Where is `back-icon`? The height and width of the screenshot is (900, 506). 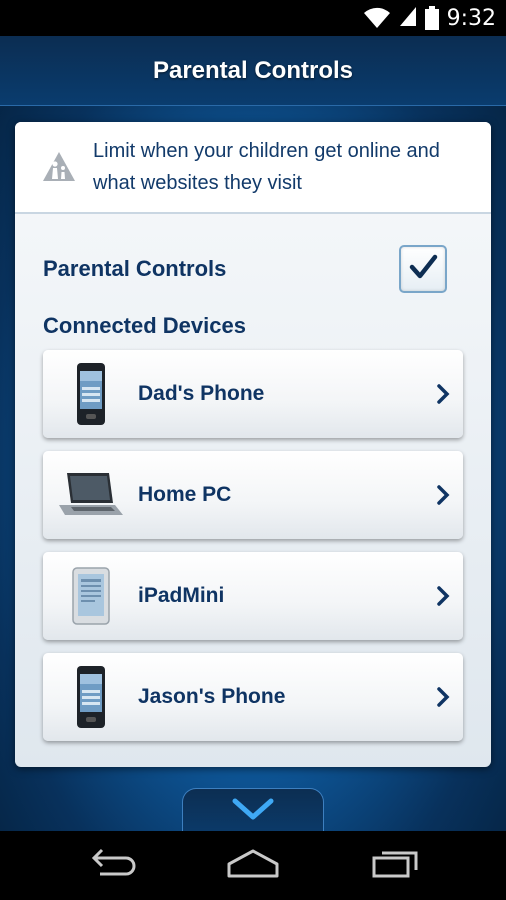 back-icon is located at coordinates (111, 865).